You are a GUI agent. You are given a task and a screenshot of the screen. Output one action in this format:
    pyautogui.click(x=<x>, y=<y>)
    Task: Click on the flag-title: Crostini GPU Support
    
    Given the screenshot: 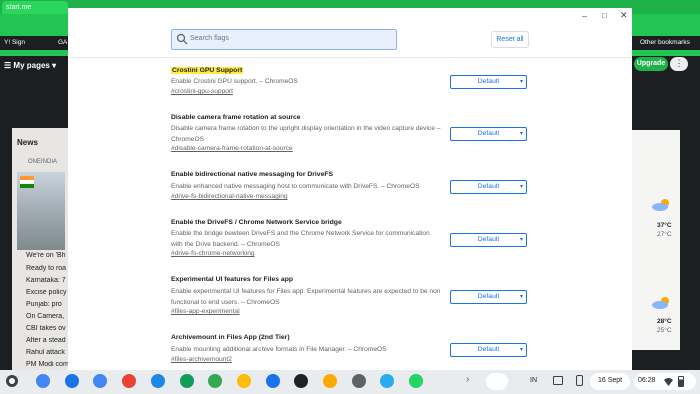 What is the action you would take?
    pyautogui.click(x=207, y=70)
    